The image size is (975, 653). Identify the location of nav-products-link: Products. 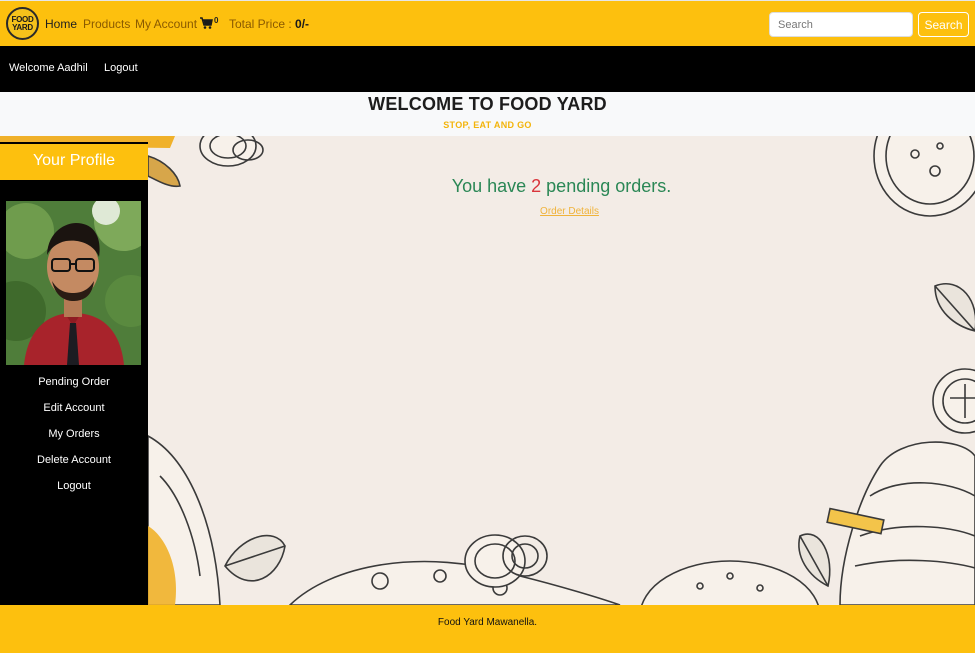
(106, 24).